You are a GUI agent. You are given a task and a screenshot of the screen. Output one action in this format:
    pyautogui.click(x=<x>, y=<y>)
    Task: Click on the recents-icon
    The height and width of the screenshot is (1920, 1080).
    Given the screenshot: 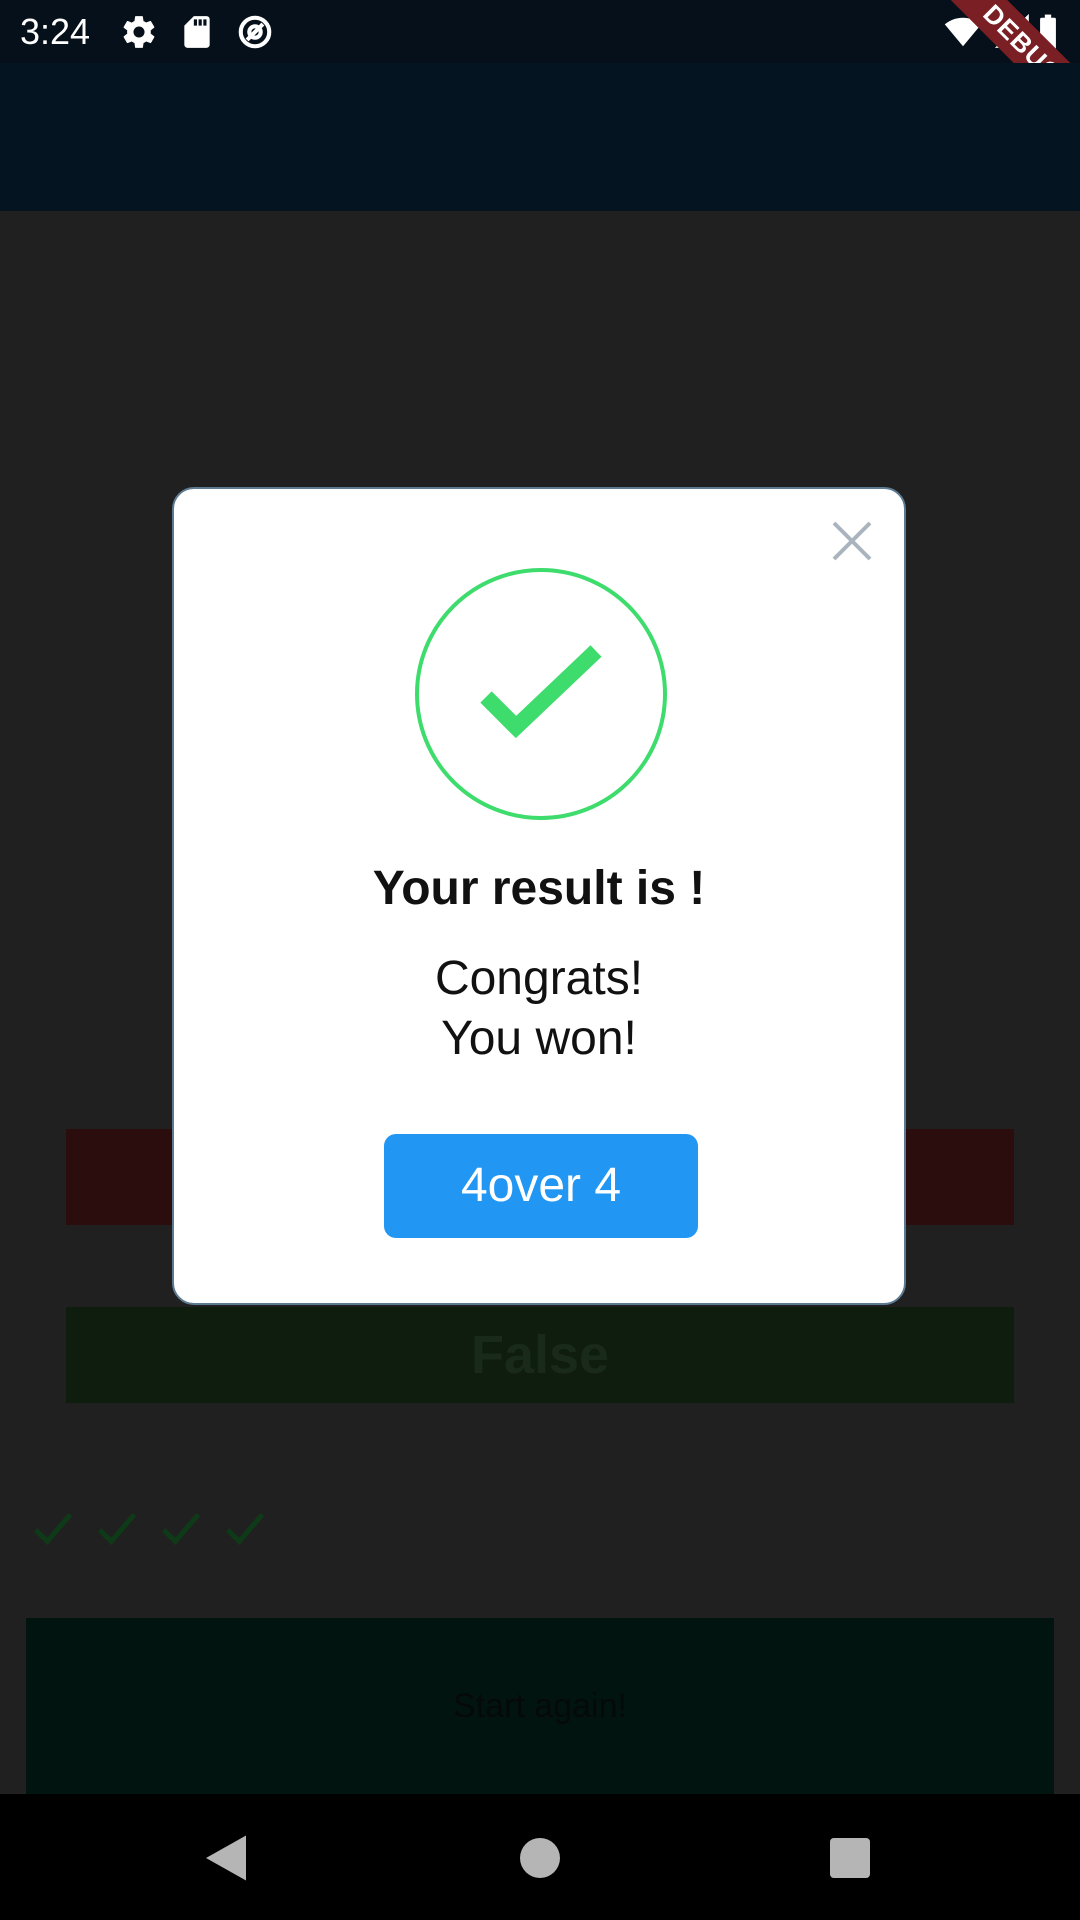 What is the action you would take?
    pyautogui.click(x=850, y=1858)
    